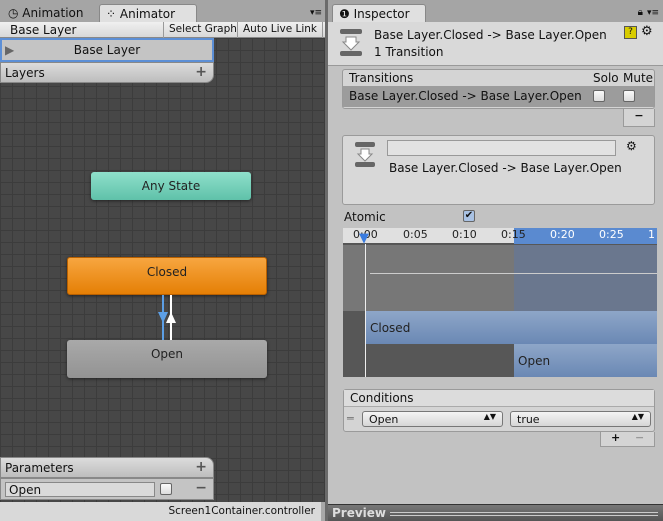 This screenshot has height=521, width=663. Describe the element at coordinates (409, 52) in the screenshot. I see `inspector-subtitle: 1 Transition` at that location.